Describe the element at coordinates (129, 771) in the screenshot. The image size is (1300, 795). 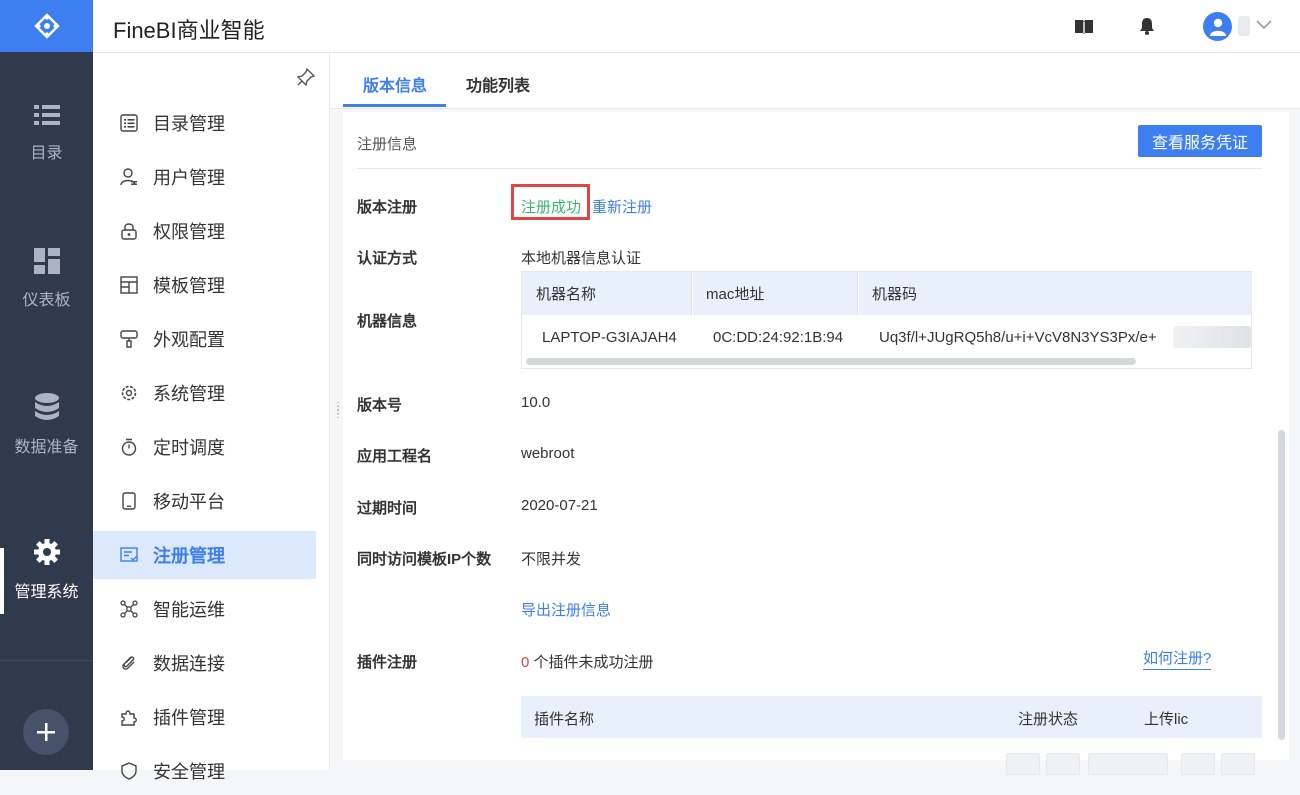
I see `shield-icon` at that location.